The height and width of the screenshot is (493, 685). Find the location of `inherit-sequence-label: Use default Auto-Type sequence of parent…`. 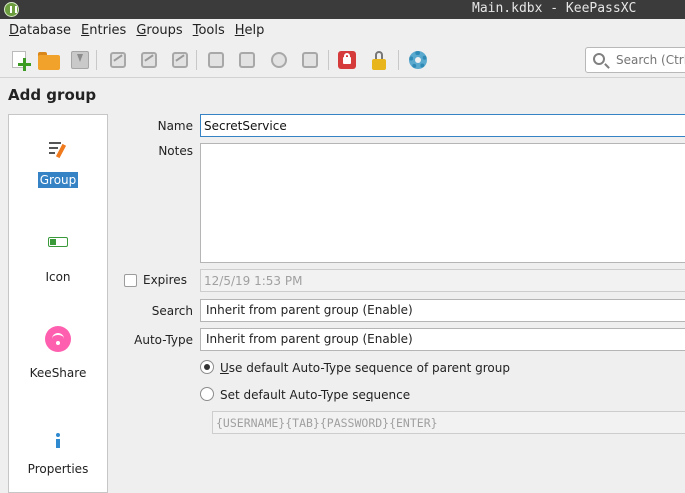

inherit-sequence-label: Use default Auto-Type sequence of parent… is located at coordinates (365, 368).